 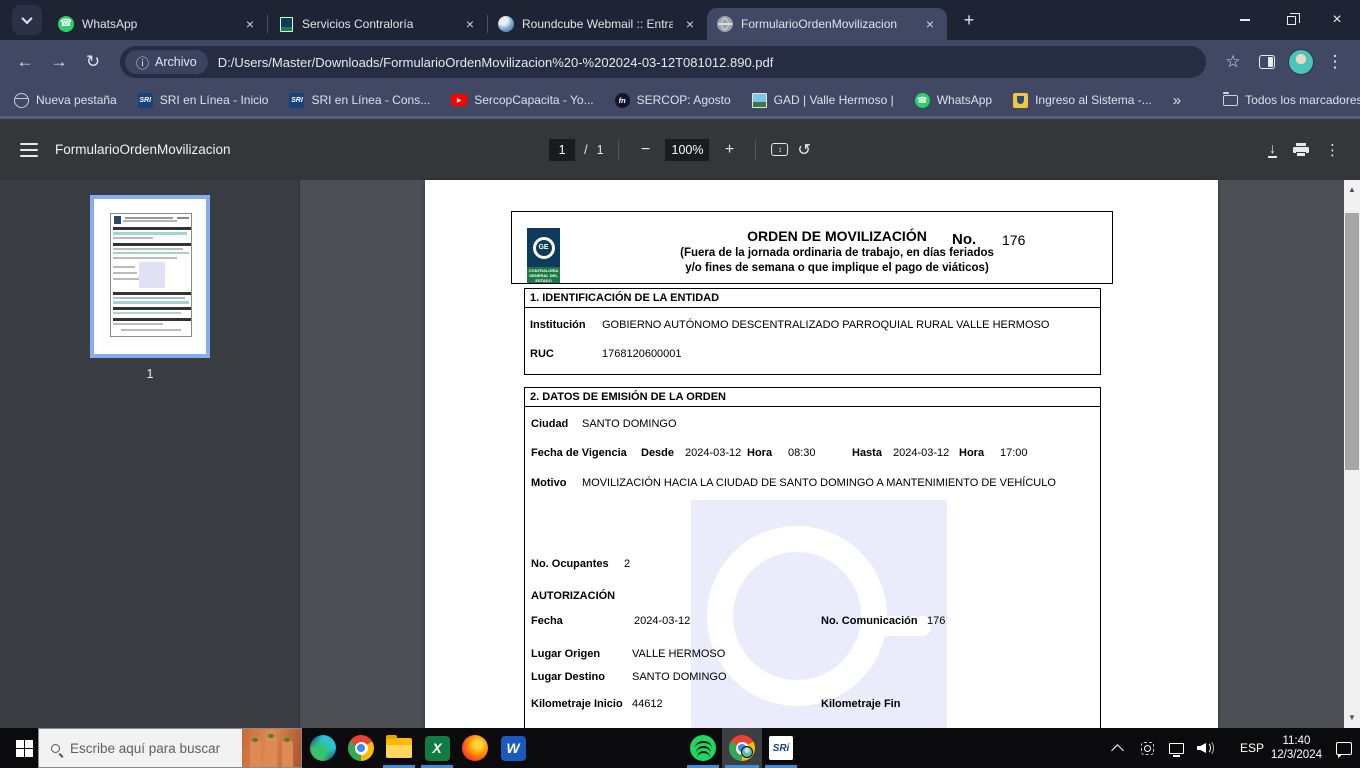 I want to click on tab-formulario-active: FormularioOrdenMovilizacion ×, so click(x=827, y=24).